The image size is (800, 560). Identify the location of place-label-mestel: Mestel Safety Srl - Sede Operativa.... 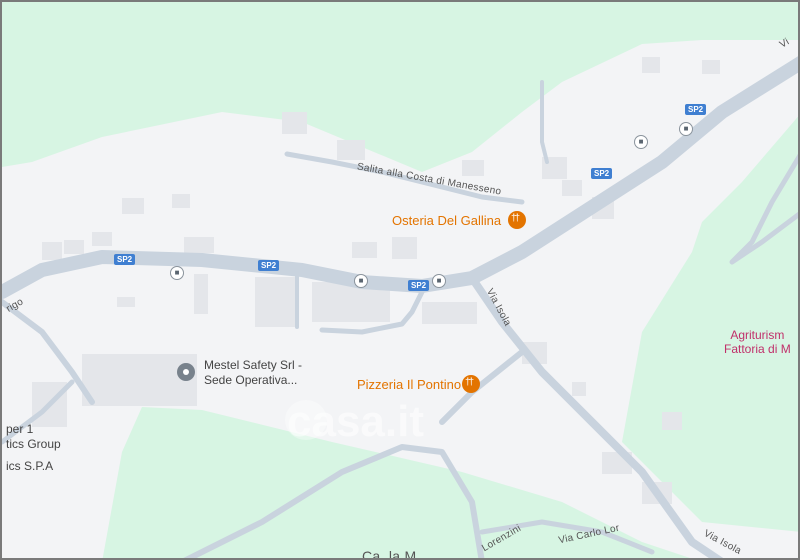
(253, 373).